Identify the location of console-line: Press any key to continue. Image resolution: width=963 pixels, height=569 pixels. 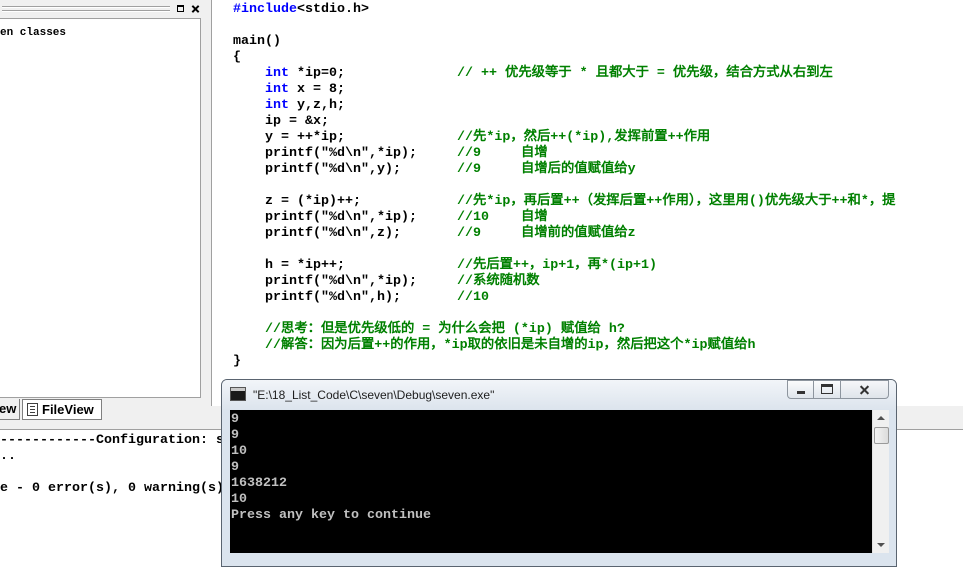
(331, 515).